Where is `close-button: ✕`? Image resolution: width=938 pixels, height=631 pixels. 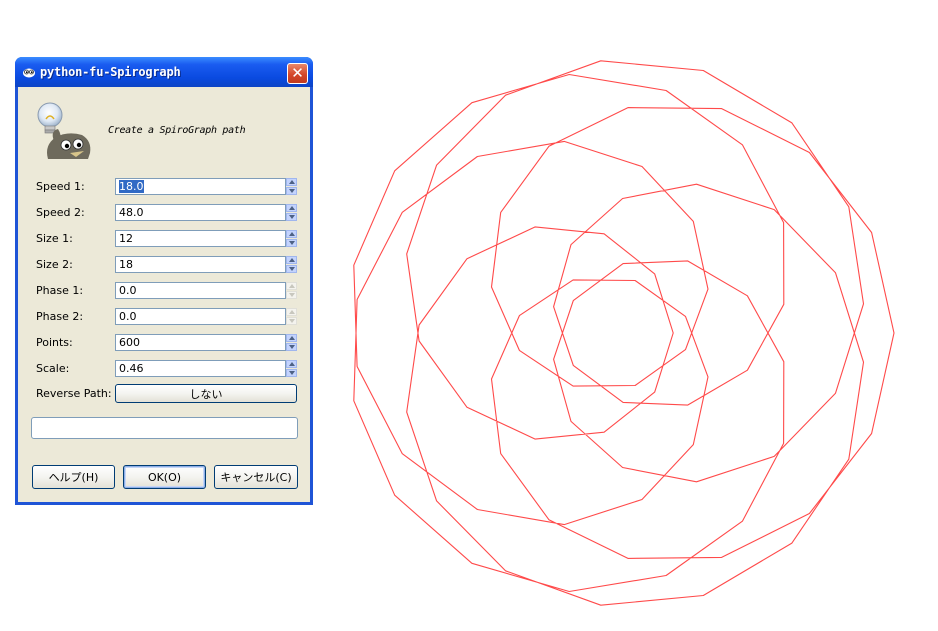
close-button: ✕ is located at coordinates (297, 73).